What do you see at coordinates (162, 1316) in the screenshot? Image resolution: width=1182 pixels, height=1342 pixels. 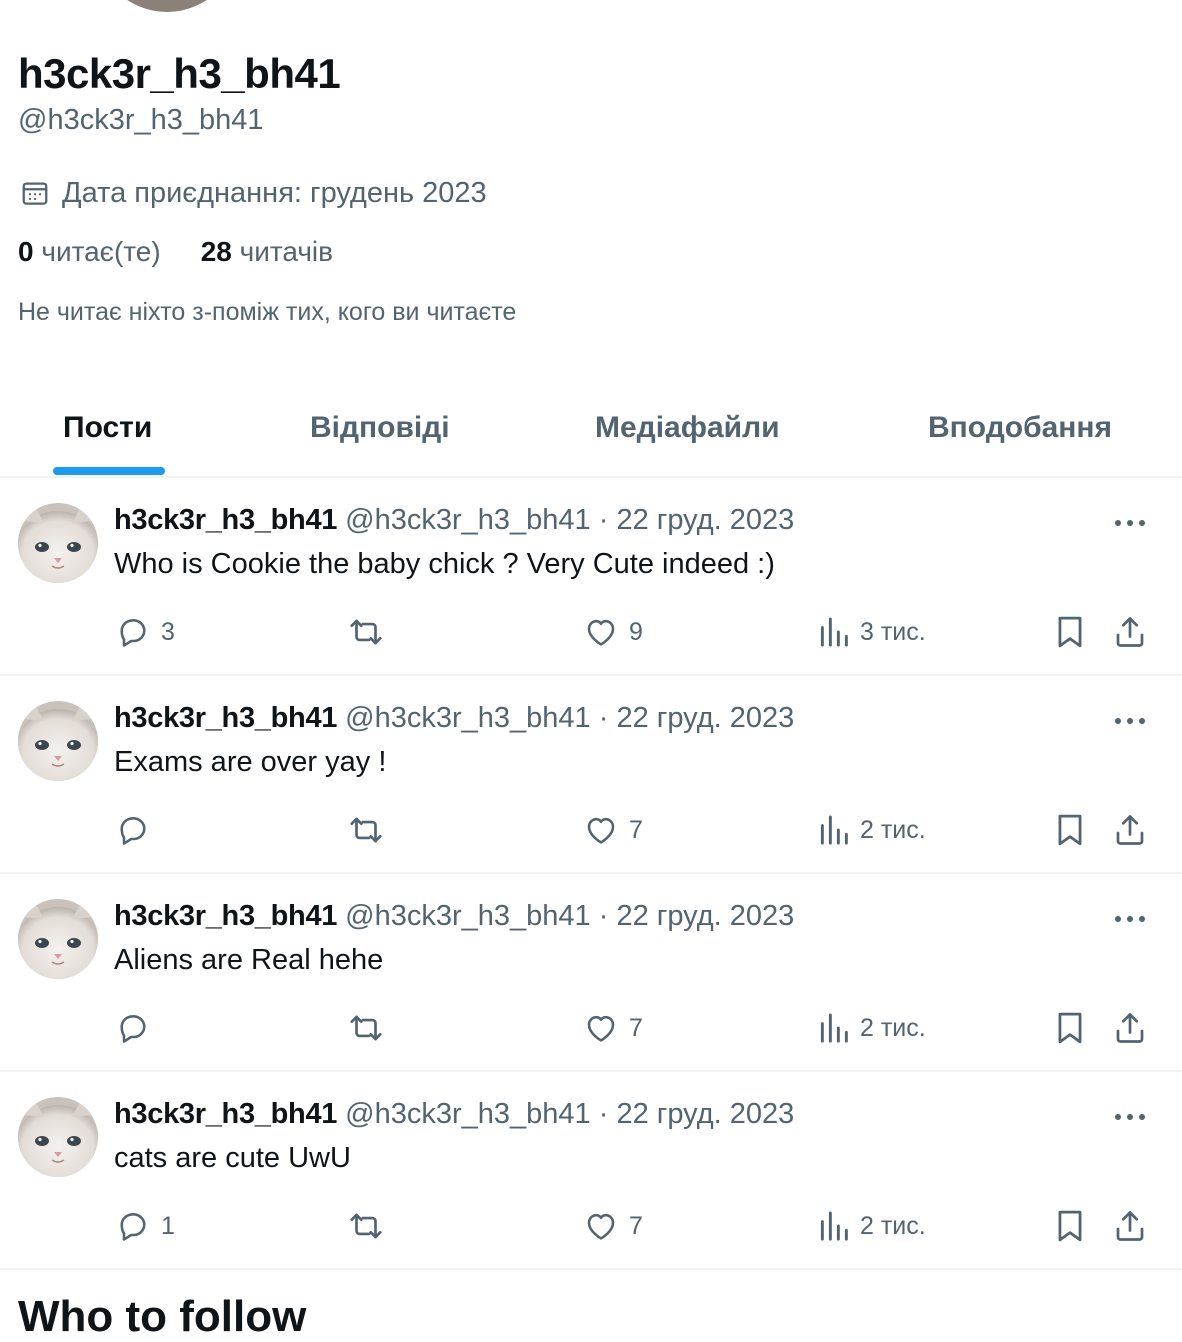 I see `who-to-follow-title: Who to follow` at bounding box center [162, 1316].